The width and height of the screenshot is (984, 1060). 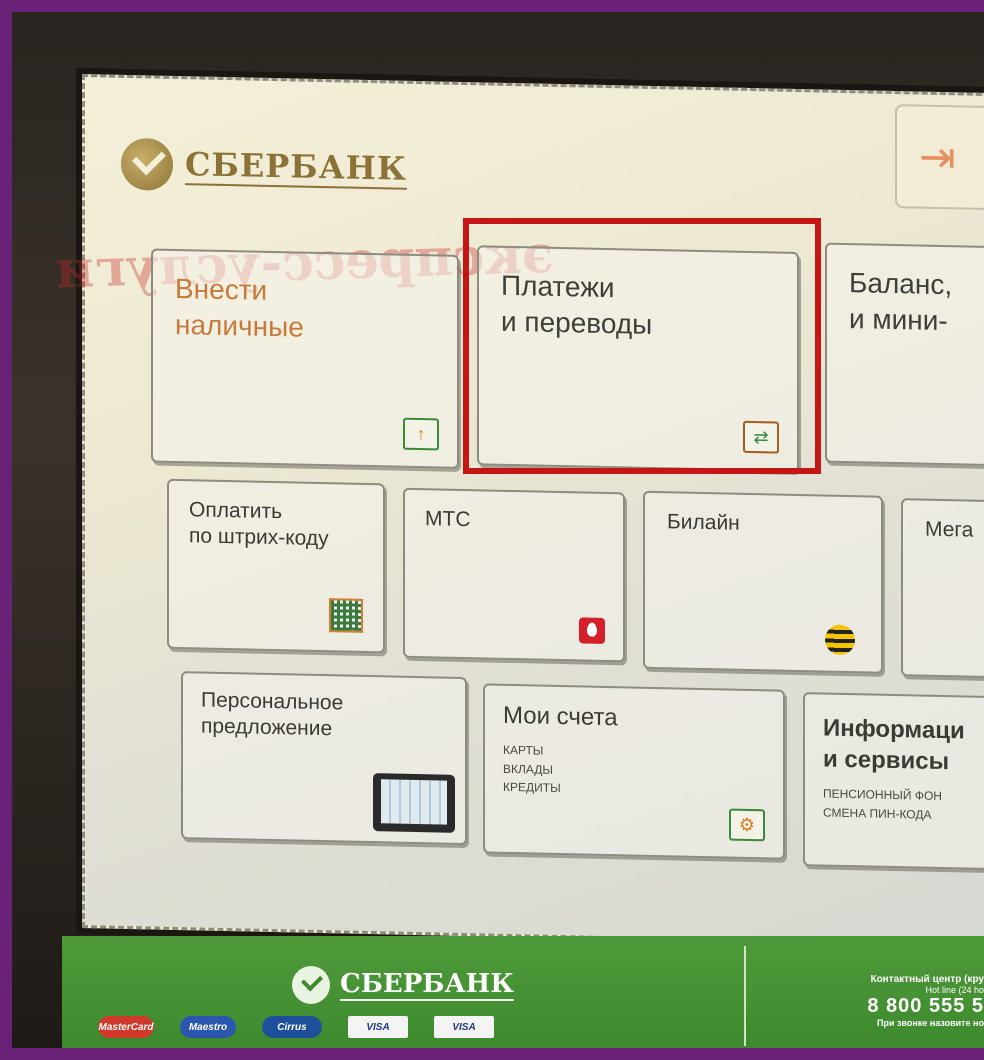 What do you see at coordinates (305, 358) in the screenshot?
I see `deposit-cash-button: Внести наличные ↑` at bounding box center [305, 358].